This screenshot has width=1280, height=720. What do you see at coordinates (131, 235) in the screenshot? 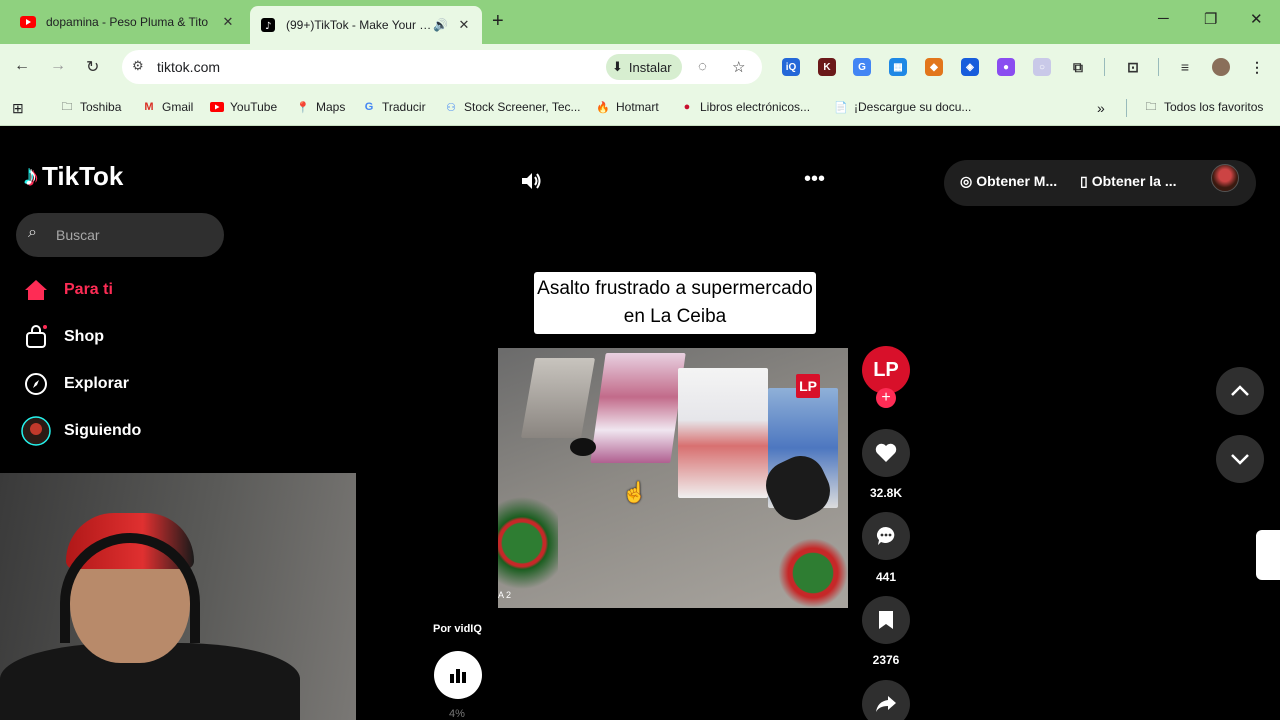
I see `search-input` at bounding box center [131, 235].